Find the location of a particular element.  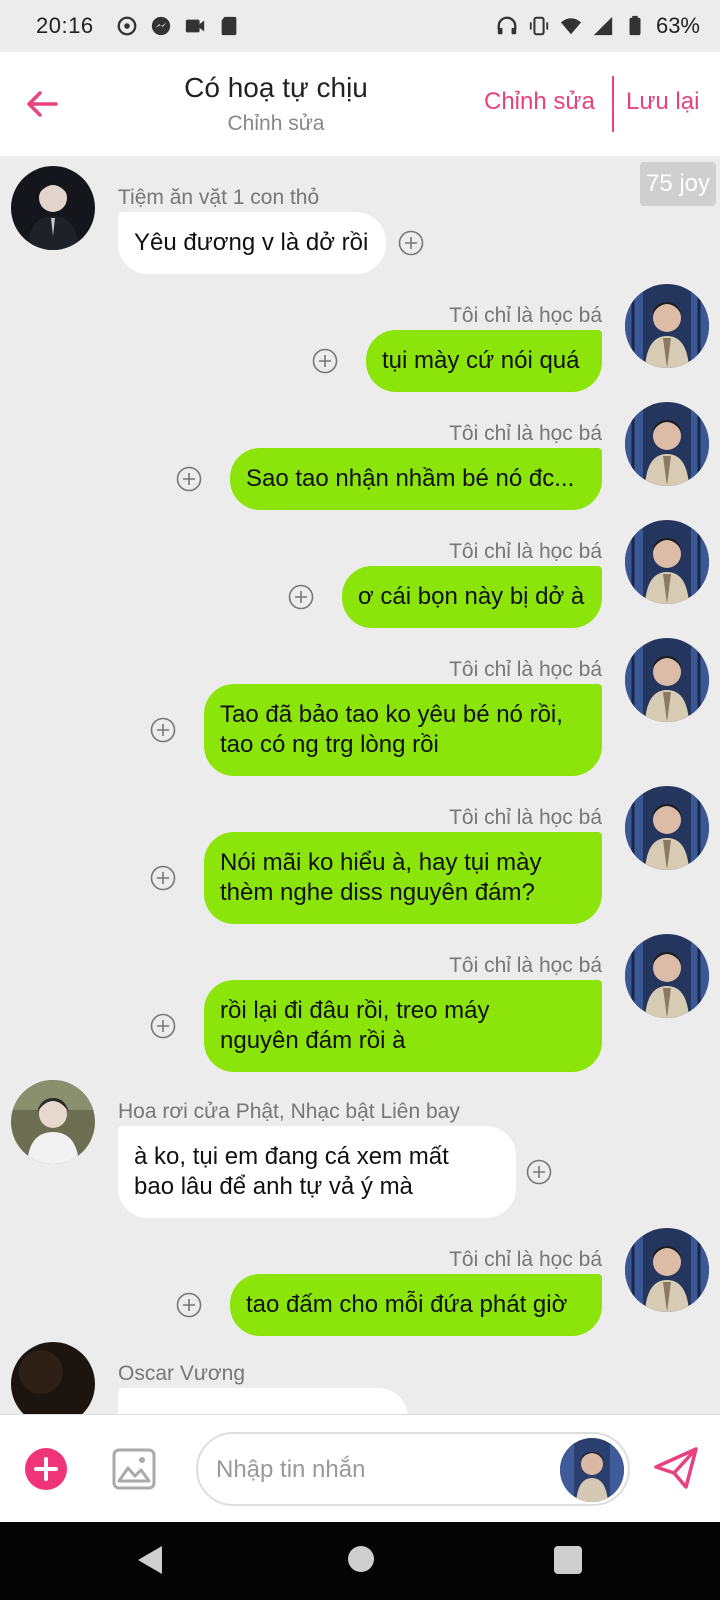

podcast-icon is located at coordinates (126, 26).